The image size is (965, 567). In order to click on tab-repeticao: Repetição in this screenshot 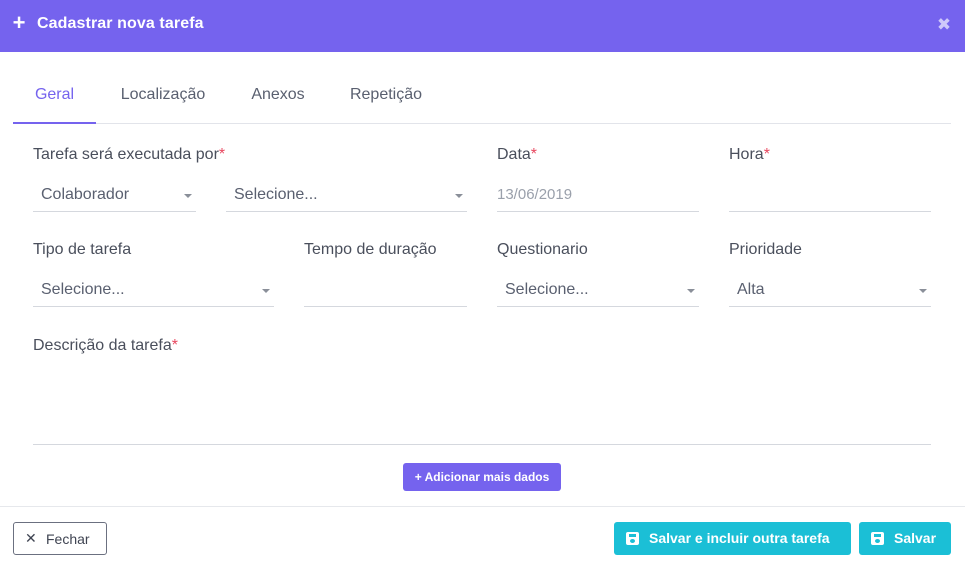, I will do `click(386, 100)`.